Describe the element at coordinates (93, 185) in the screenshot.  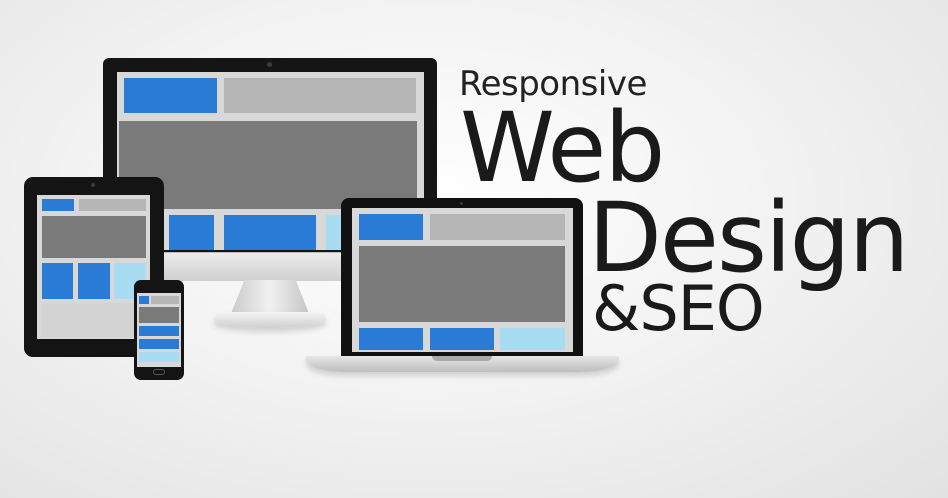
I see `tablet-camera-icon` at that location.